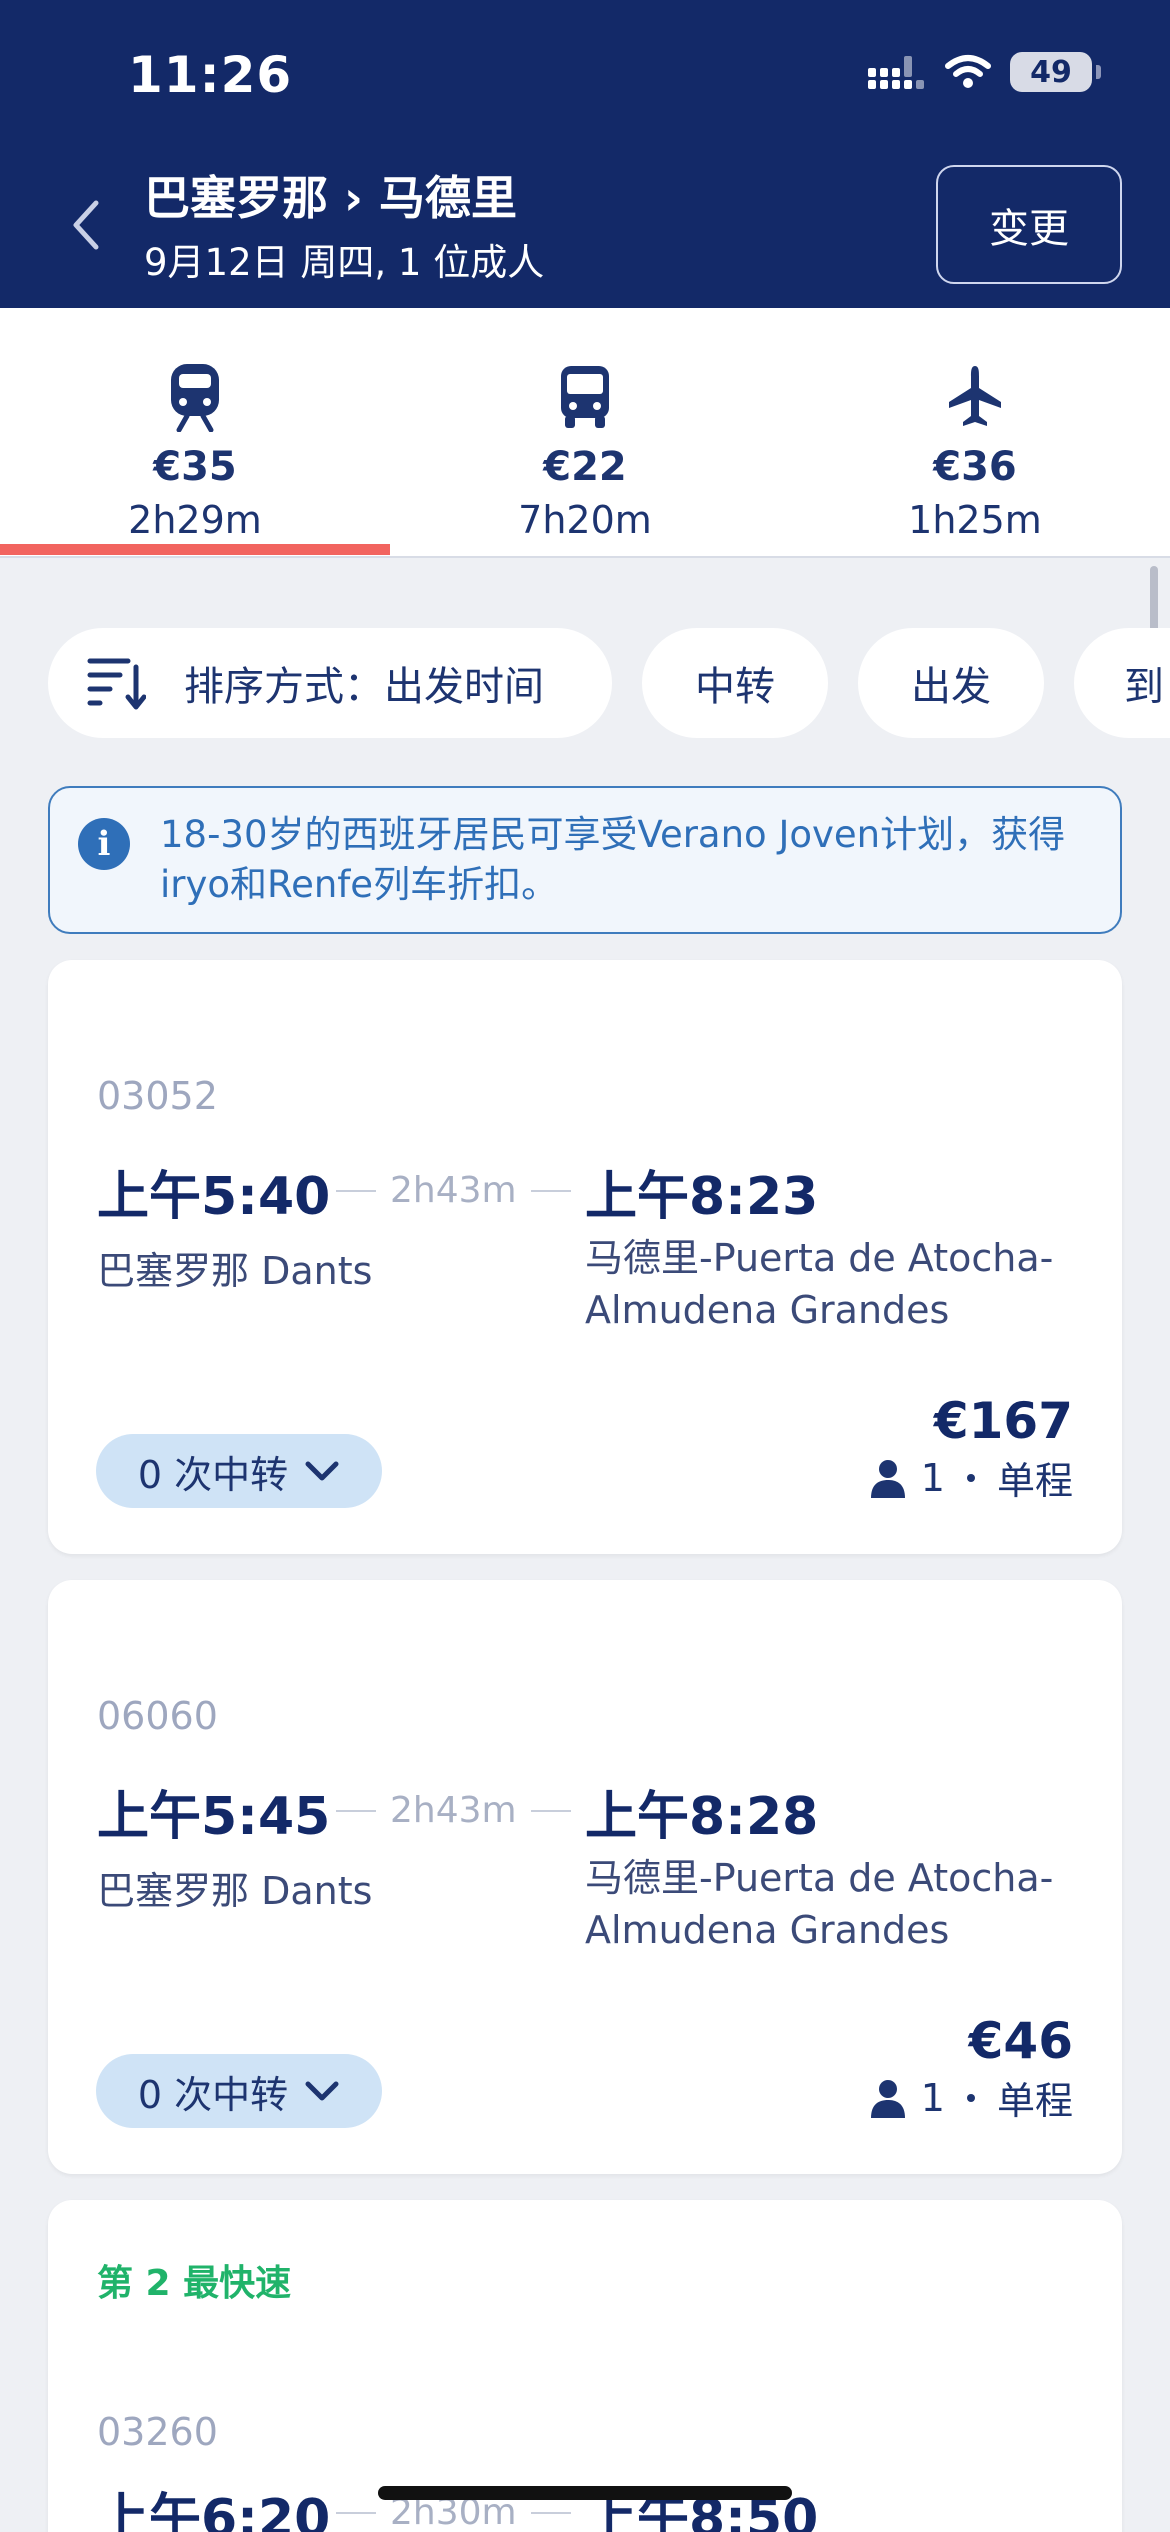 The width and height of the screenshot is (1170, 2532). Describe the element at coordinates (1003, 1421) in the screenshot. I see `fare-price: €167` at that location.